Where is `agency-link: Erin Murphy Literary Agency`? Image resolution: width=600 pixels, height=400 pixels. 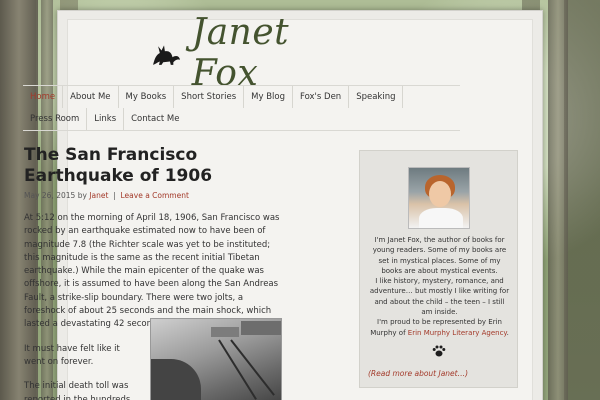
agency-link: Erin Murphy Literary Agency is located at coordinates (457, 333).